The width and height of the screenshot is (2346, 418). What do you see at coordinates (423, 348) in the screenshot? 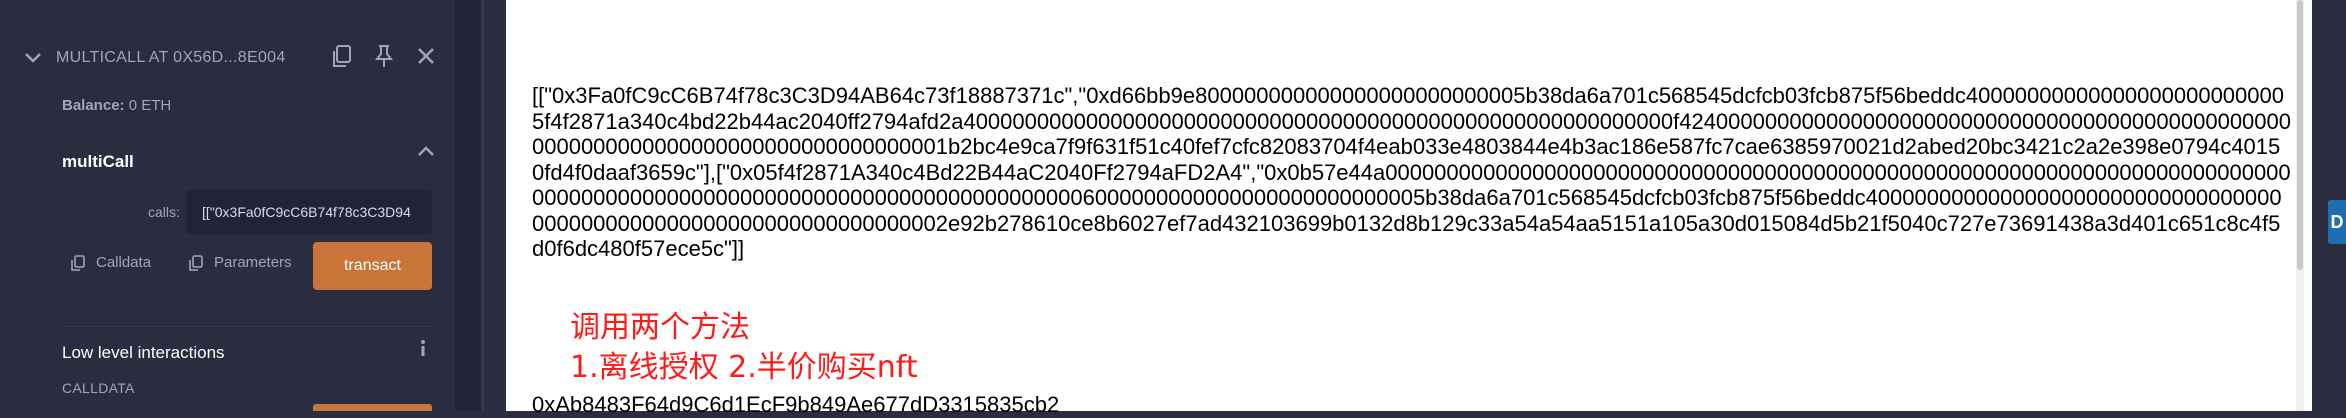
I see `info-icon` at bounding box center [423, 348].